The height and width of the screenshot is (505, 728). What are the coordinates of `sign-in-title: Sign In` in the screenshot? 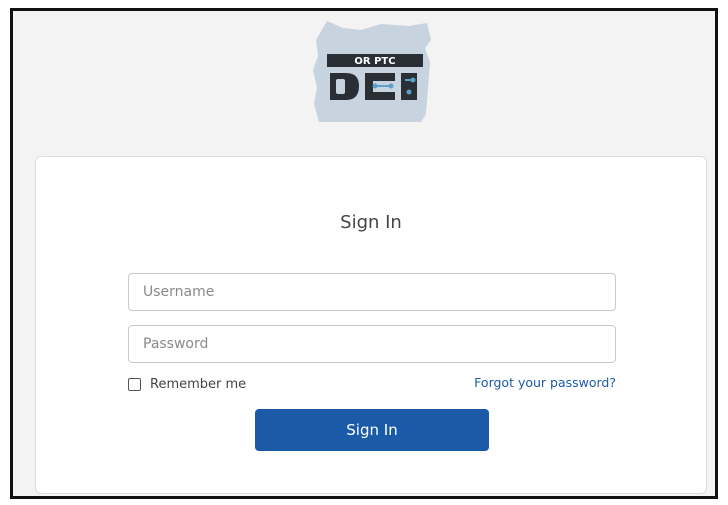 It's located at (371, 222).